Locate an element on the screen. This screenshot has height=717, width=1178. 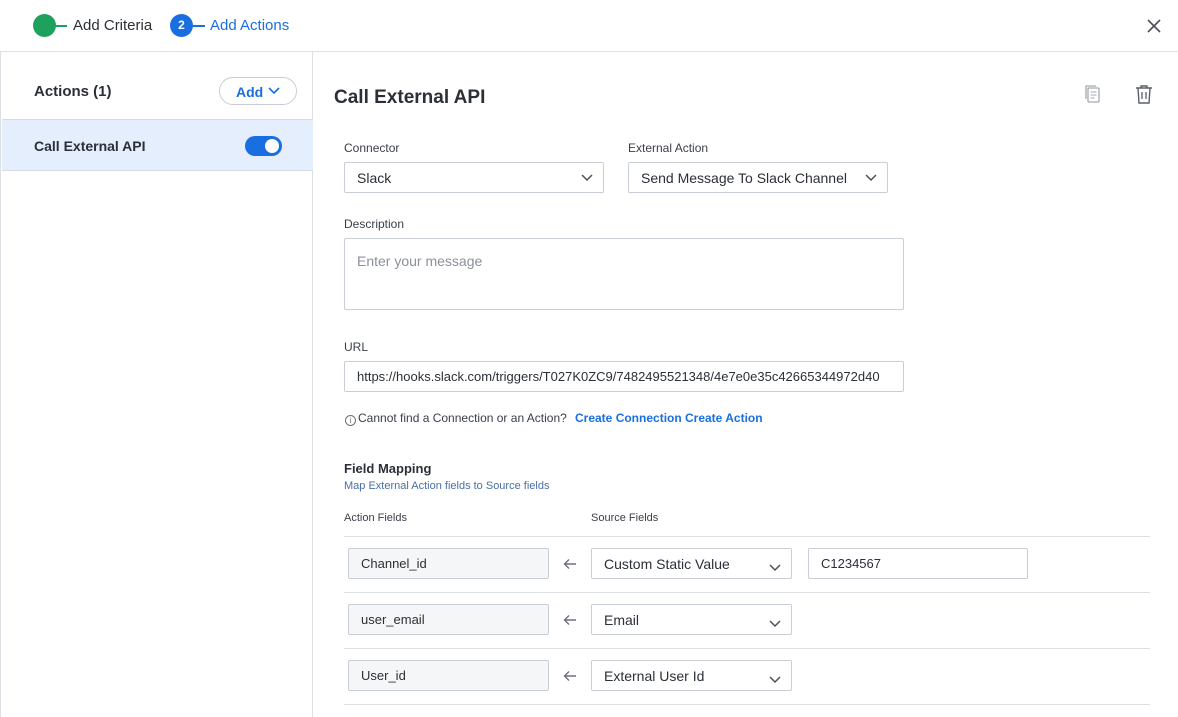
source-field-value: External User Id is located at coordinates (654, 676).